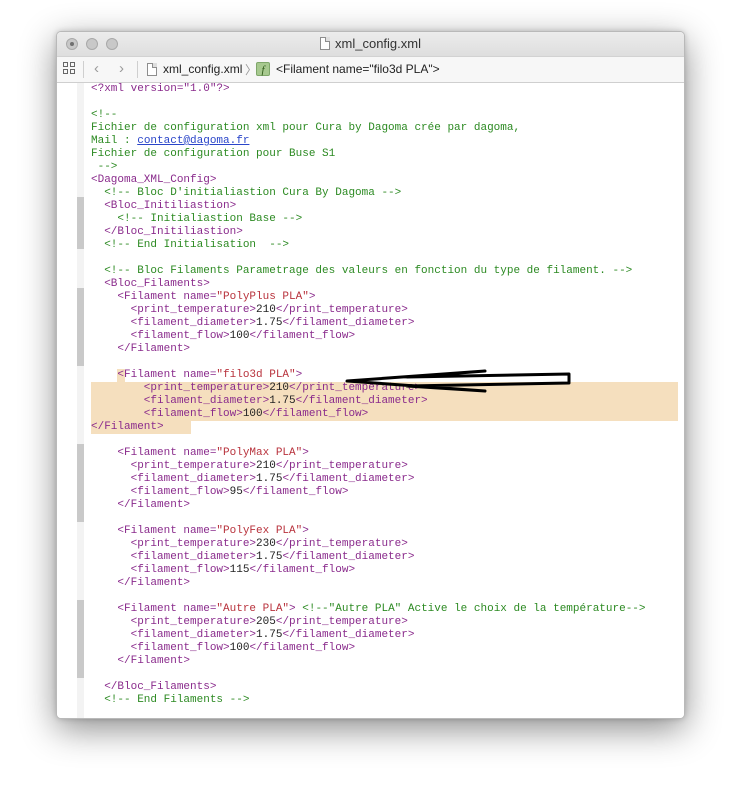 The height and width of the screenshot is (798, 739). I want to click on tag-text: </filament_flow>, so click(315, 414).